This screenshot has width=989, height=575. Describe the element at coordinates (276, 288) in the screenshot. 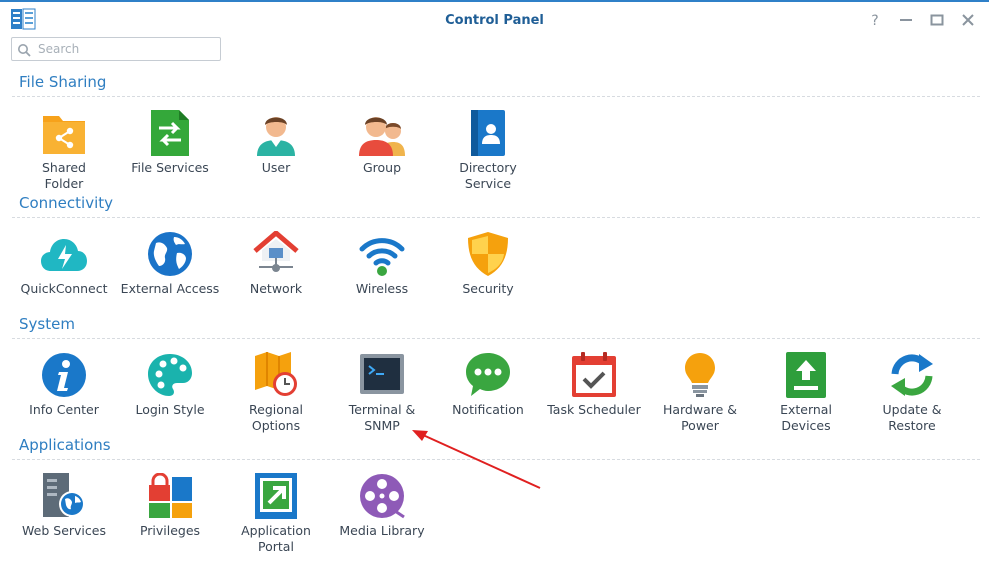

I see `item-label: Network` at that location.